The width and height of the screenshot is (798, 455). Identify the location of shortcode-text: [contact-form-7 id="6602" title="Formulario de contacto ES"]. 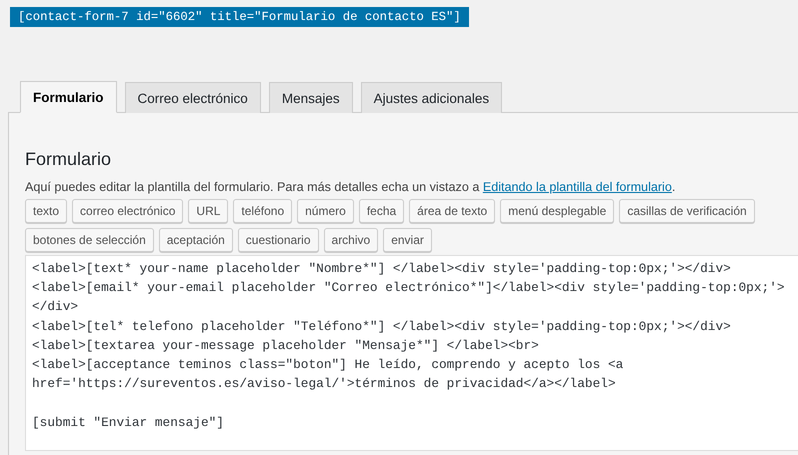
(239, 17).